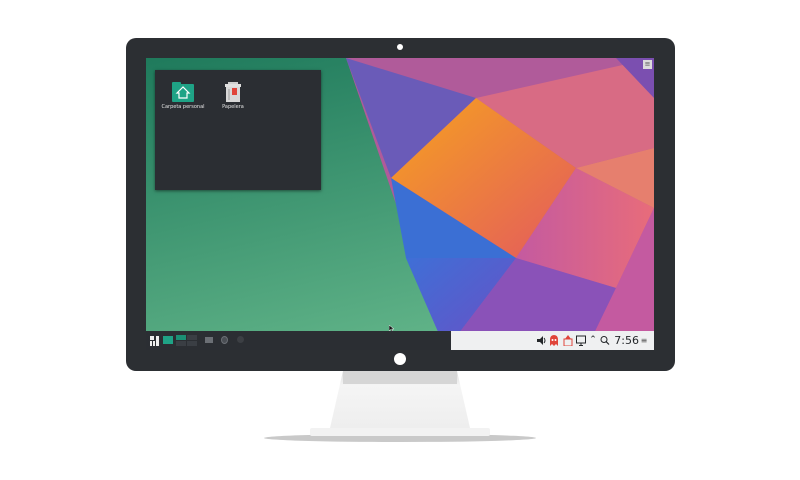 This screenshot has height=480, width=800. I want to click on volume-icon, so click(542, 340).